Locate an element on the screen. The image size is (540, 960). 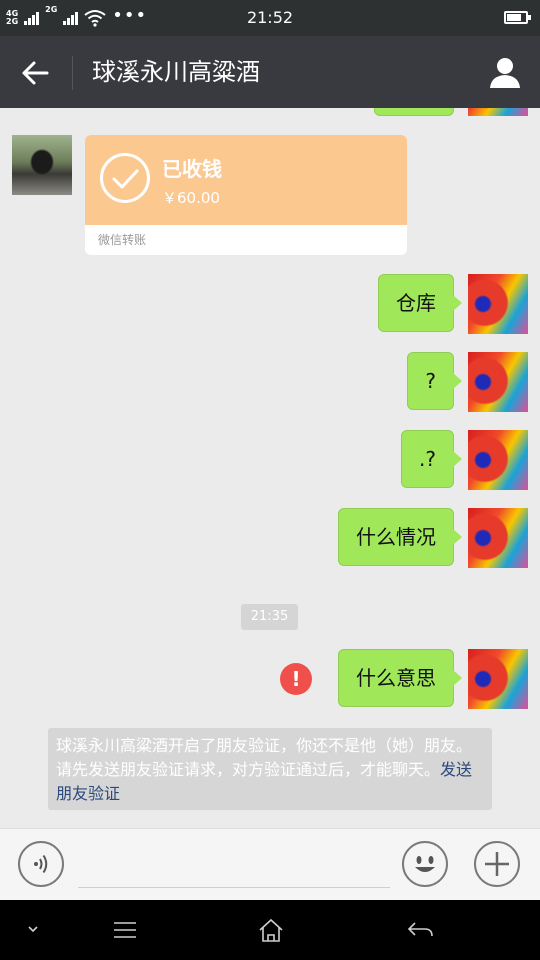
sent-message-bubble: .? is located at coordinates (431, 459).